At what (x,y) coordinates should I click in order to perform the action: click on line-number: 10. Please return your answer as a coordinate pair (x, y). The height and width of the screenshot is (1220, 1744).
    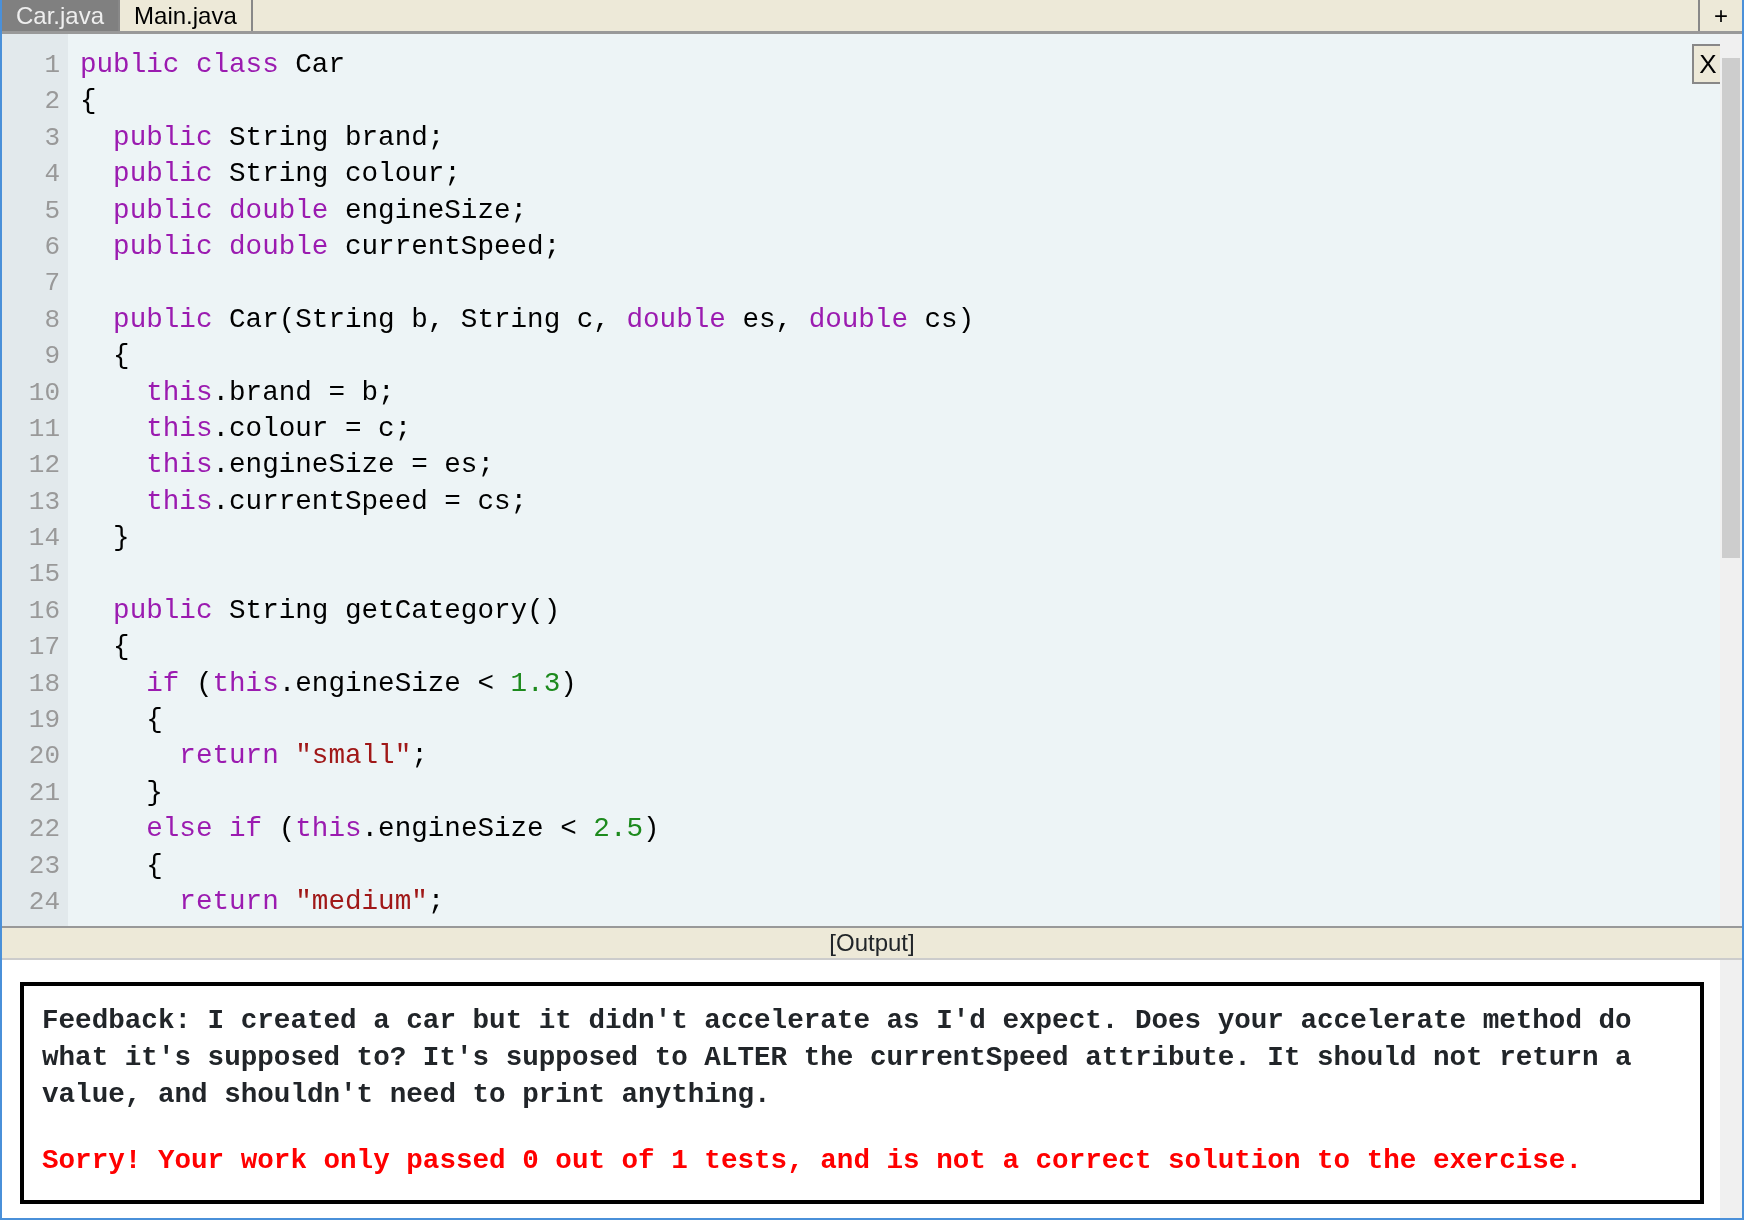
    Looking at the image, I should click on (44, 393).